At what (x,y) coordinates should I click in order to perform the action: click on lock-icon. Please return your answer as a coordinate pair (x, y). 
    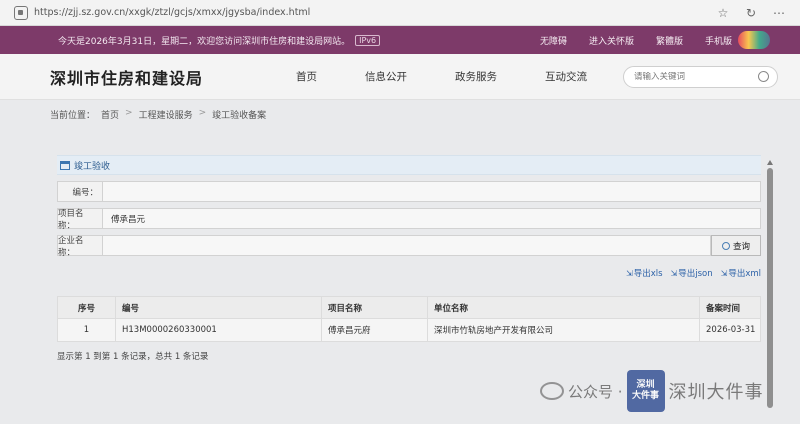
    Looking at the image, I should click on (21, 12).